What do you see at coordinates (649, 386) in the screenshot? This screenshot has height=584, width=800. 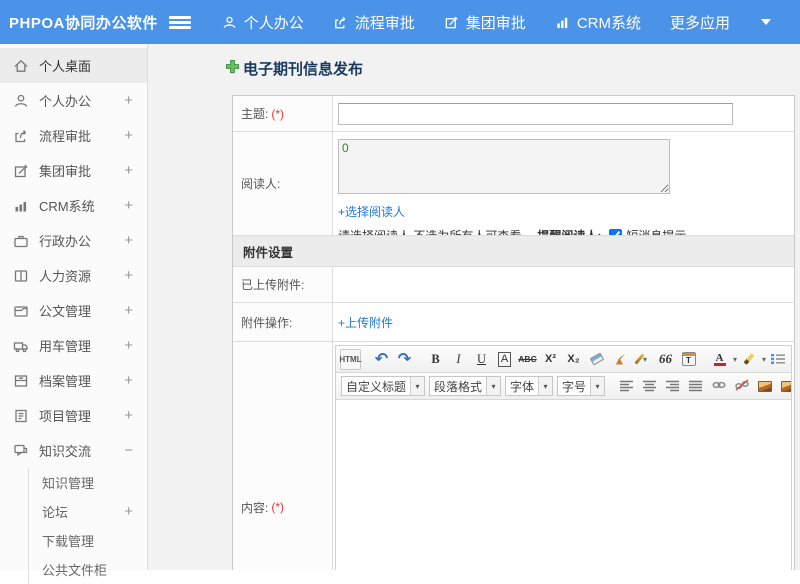 I see `align-center-button` at bounding box center [649, 386].